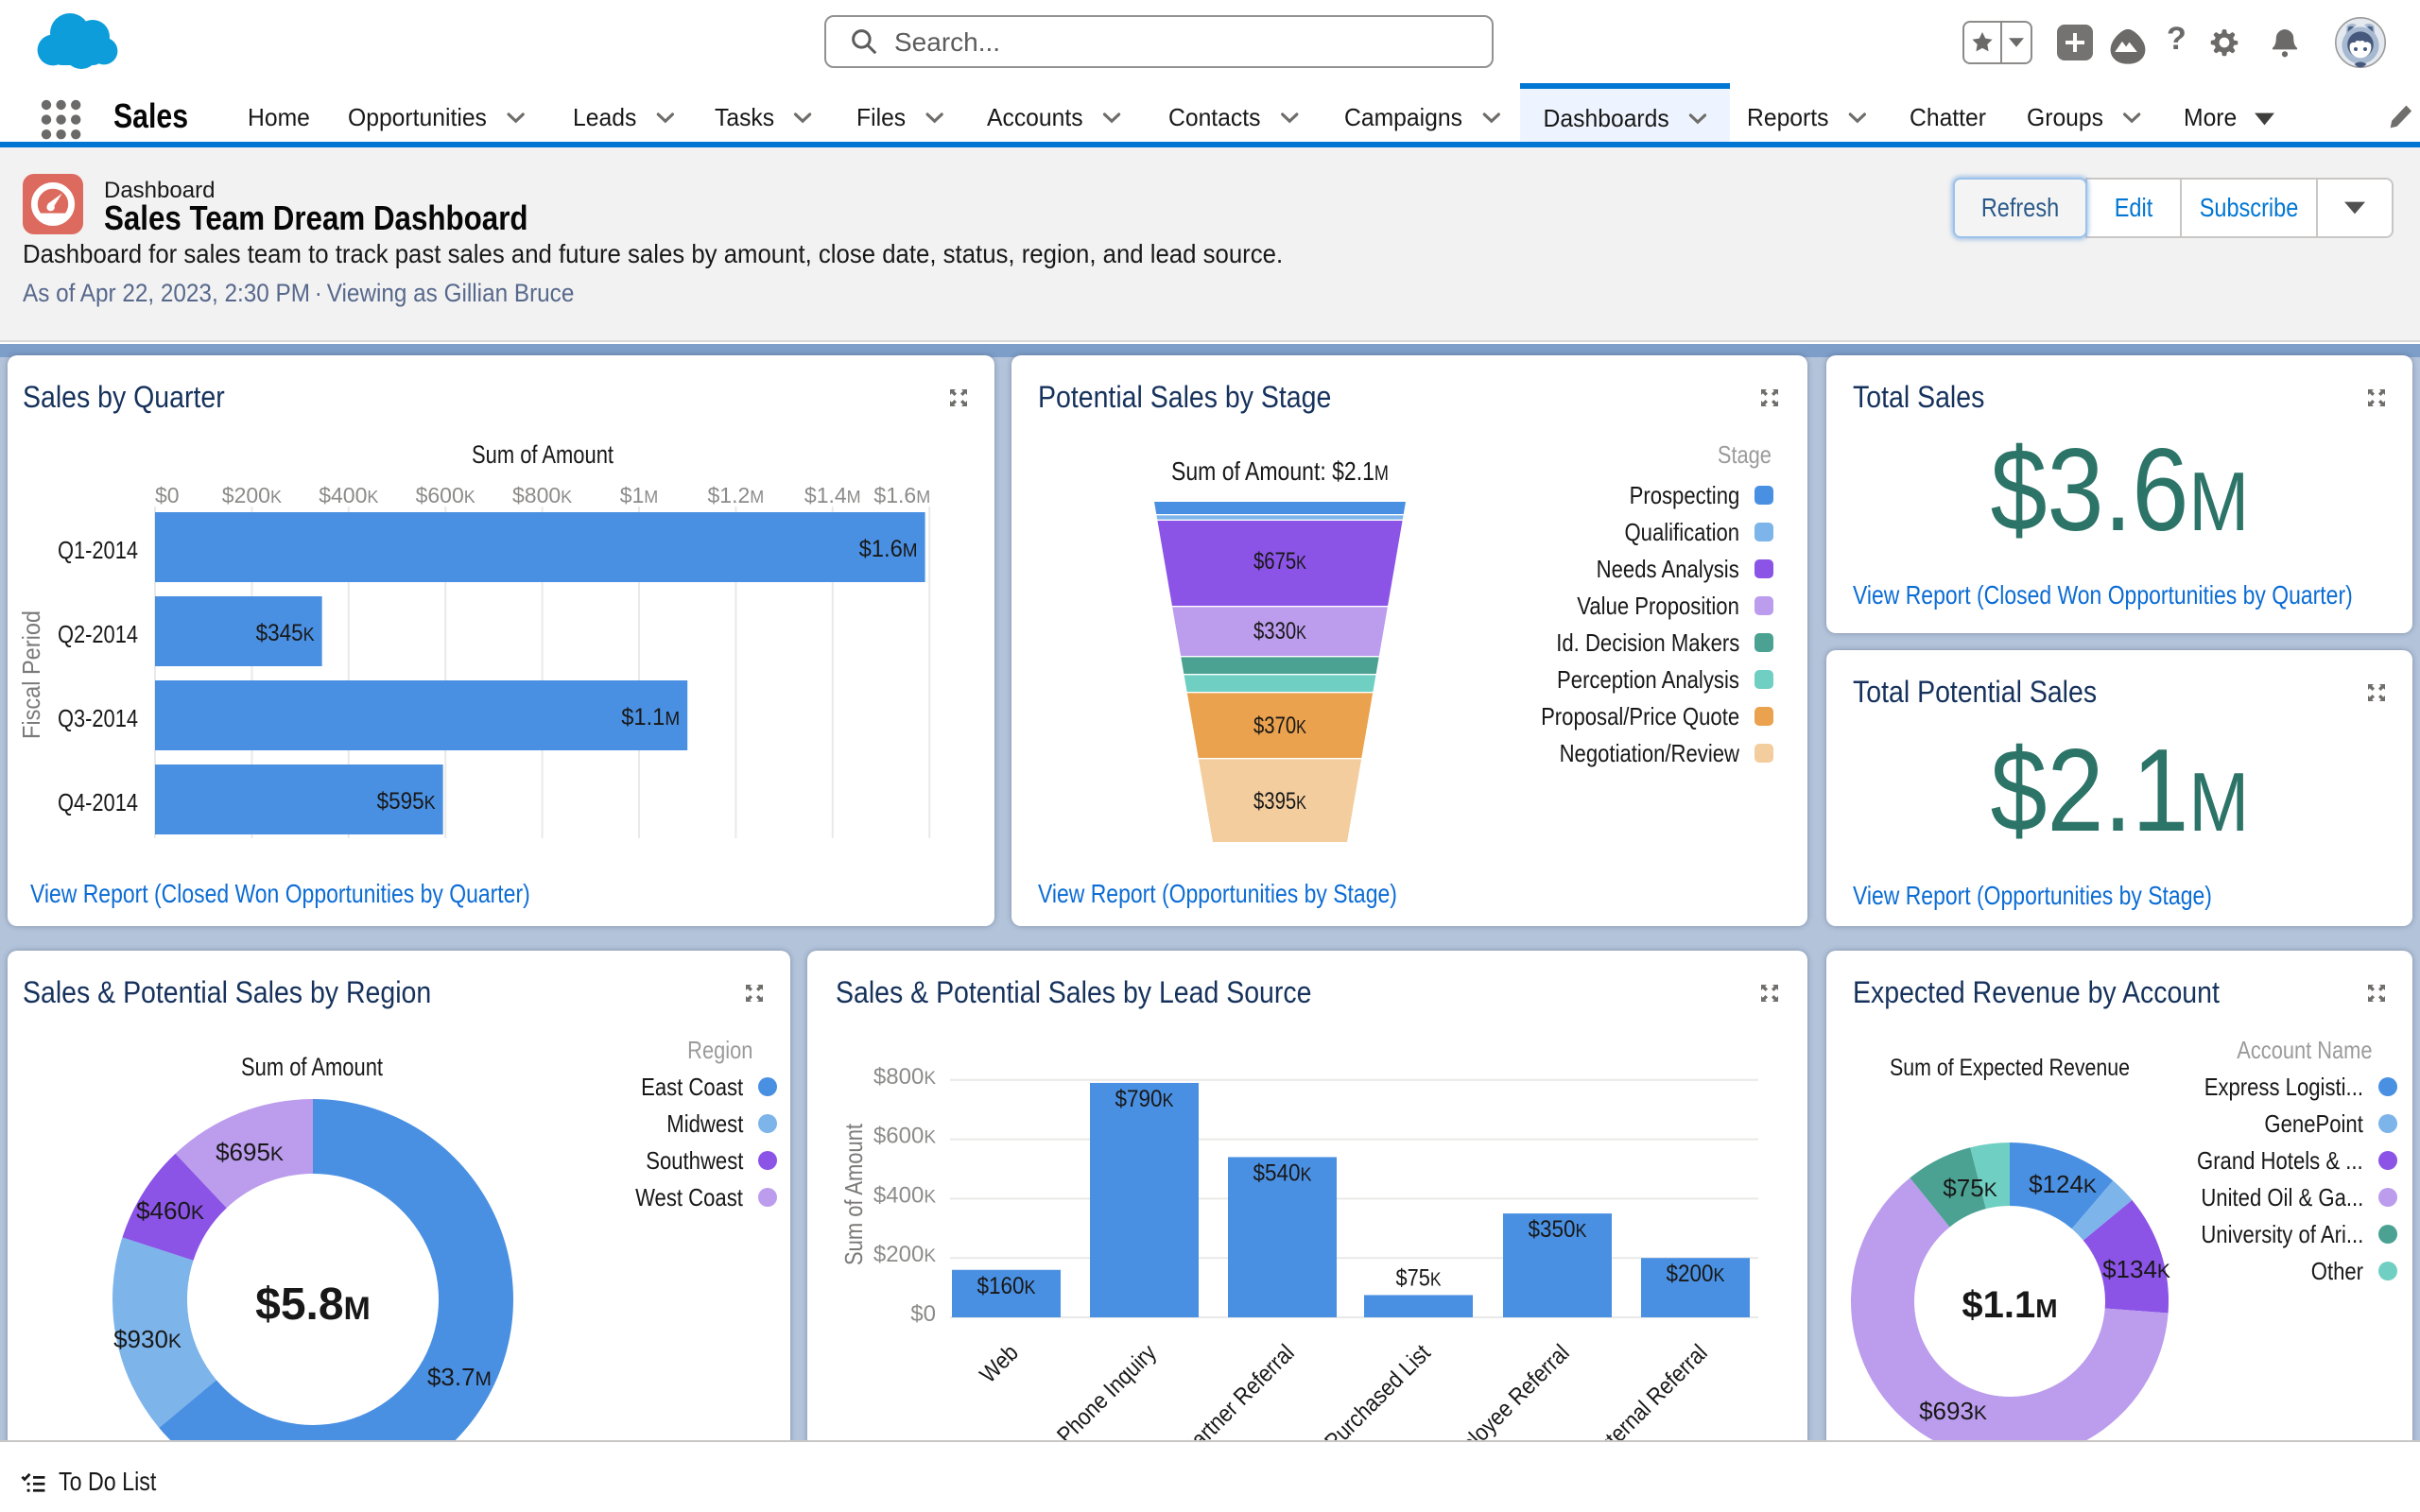 Image resolution: width=2420 pixels, height=1512 pixels. I want to click on svg-text: $395K, so click(1280, 801).